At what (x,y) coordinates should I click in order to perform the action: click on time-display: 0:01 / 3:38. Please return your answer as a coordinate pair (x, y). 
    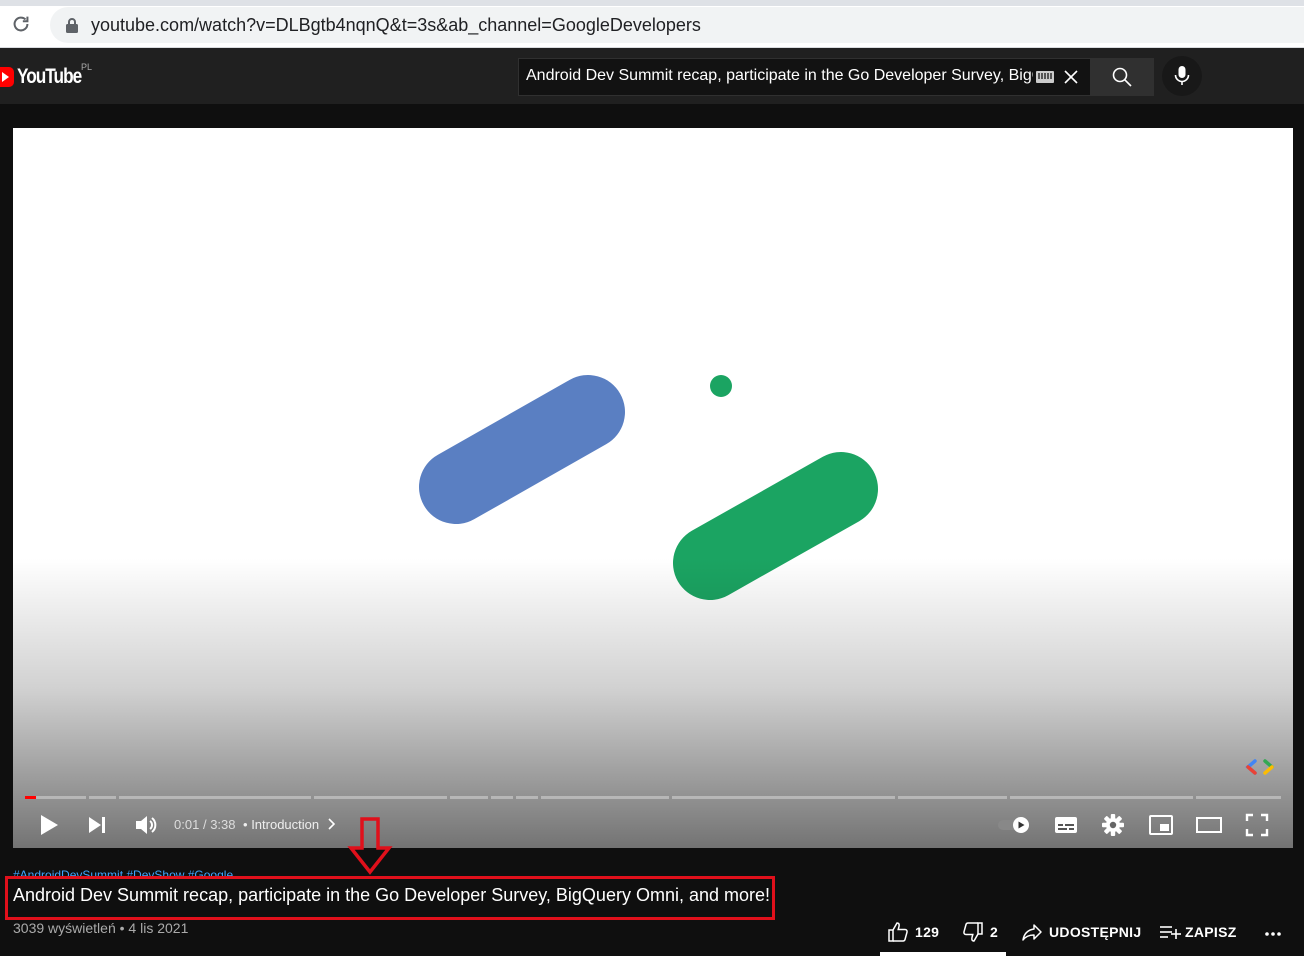
    Looking at the image, I should click on (205, 824).